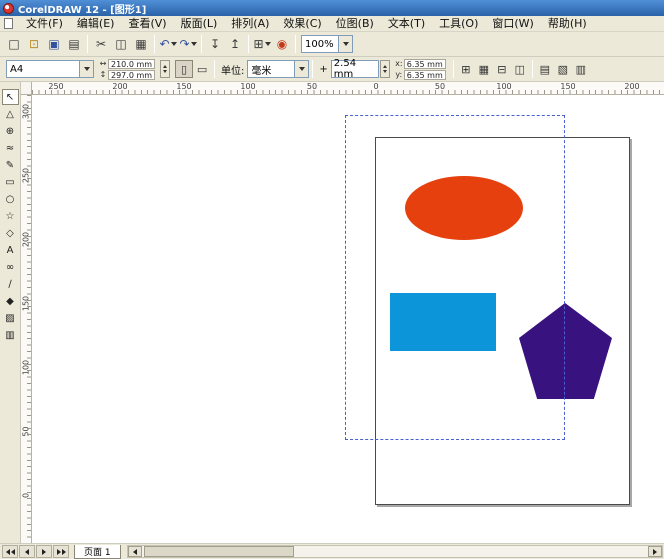 Image resolution: width=664 pixels, height=559 pixels. I want to click on ellipse-tool-button: ○, so click(10, 199).